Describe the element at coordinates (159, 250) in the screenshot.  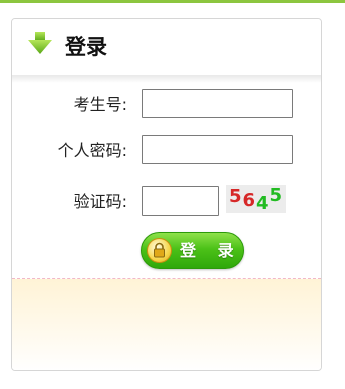
I see `lock-icon` at that location.